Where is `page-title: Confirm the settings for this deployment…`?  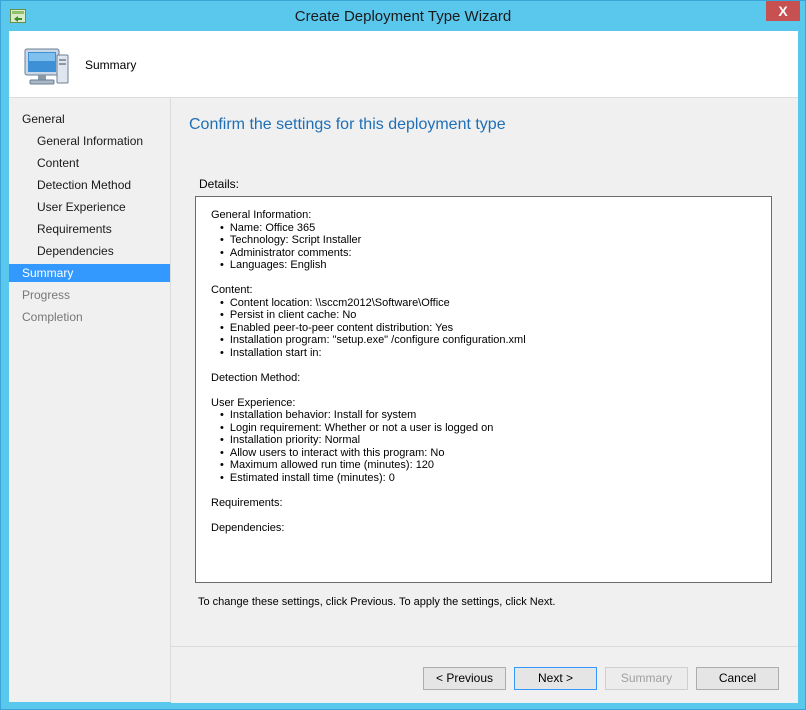 page-title: Confirm the settings for this deployment… is located at coordinates (347, 124).